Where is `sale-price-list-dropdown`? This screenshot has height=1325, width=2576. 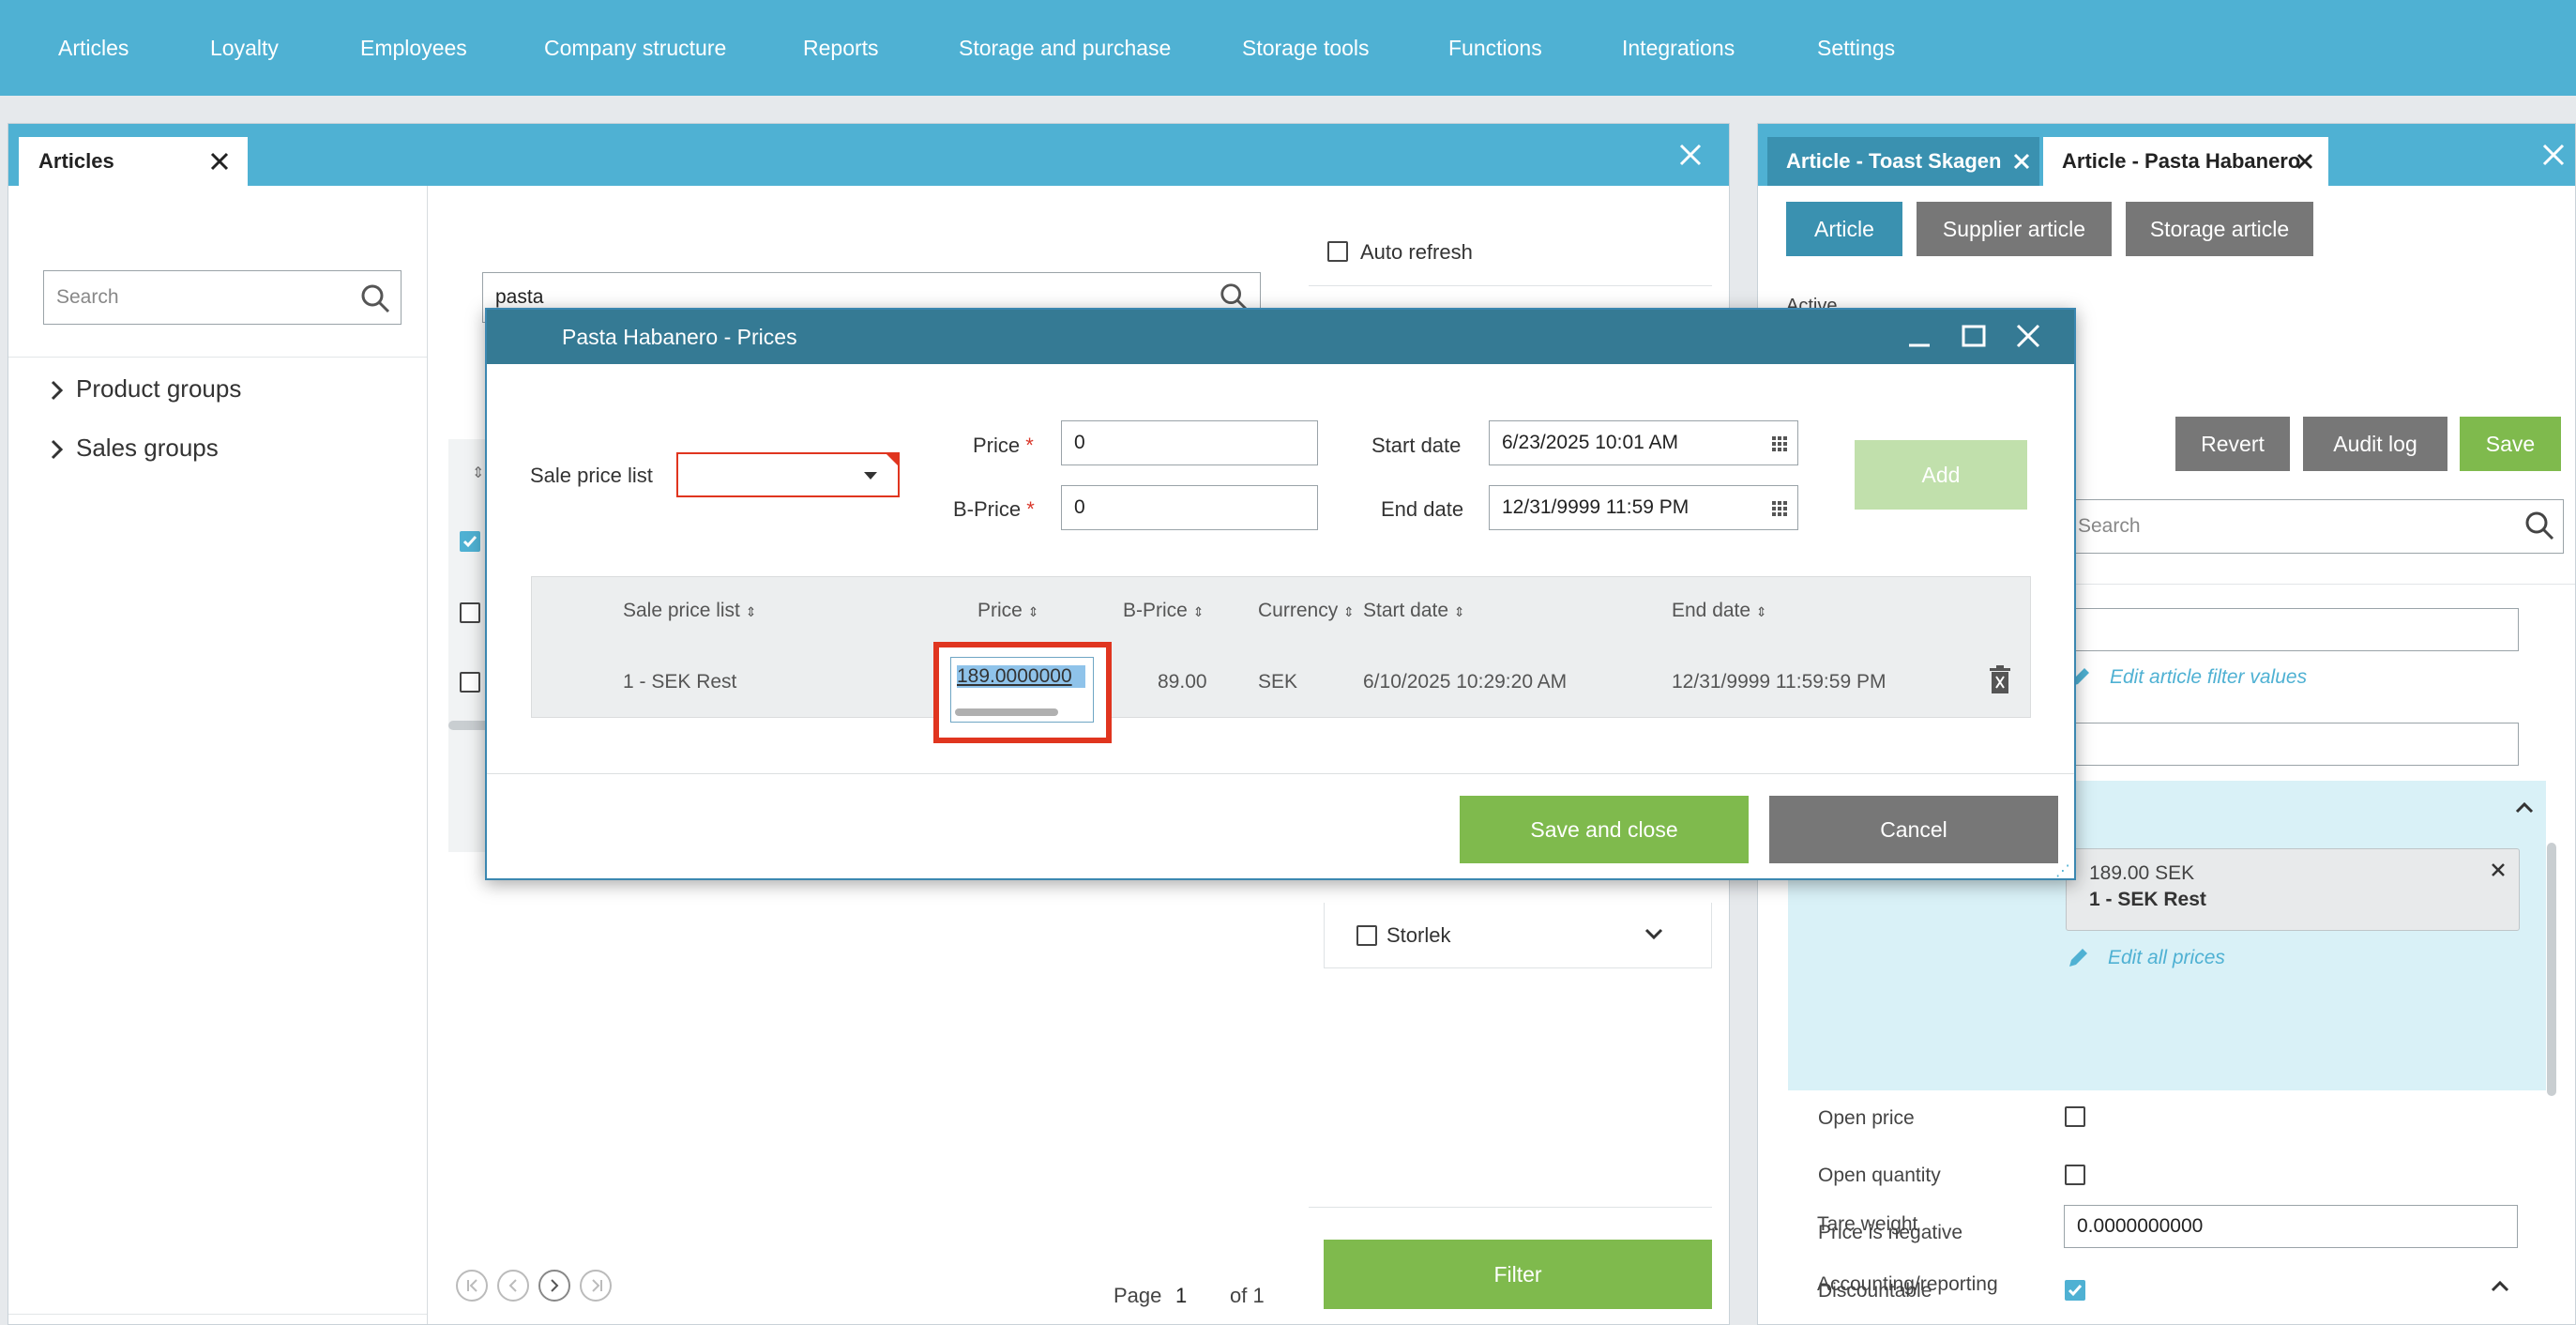 sale-price-list-dropdown is located at coordinates (788, 474).